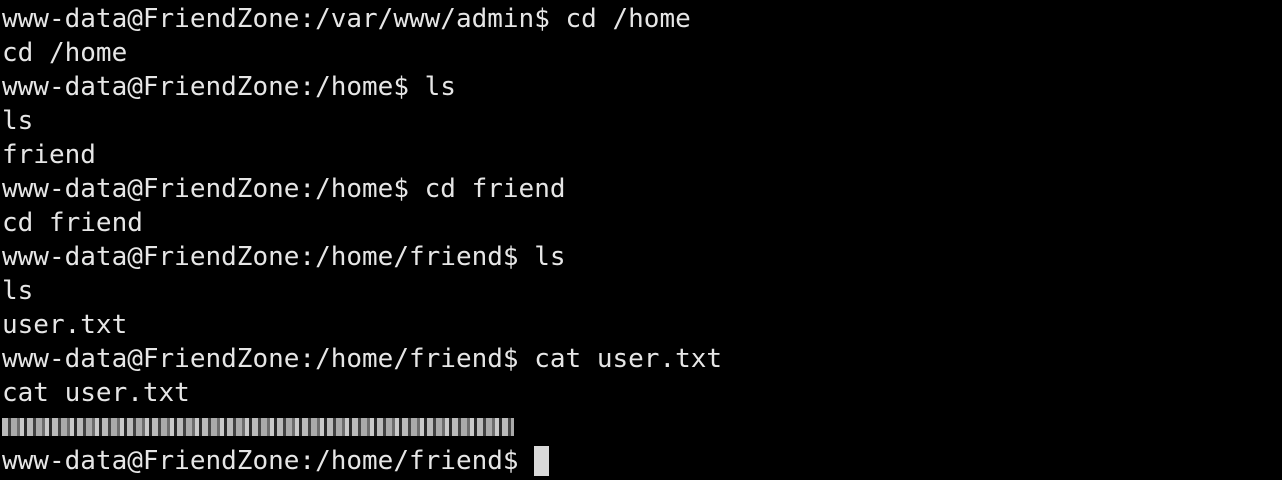 The image size is (1282, 480). Describe the element at coordinates (268, 461) in the screenshot. I see `shell-prompt: www-data@FriendZone:/home/friend$` at that location.